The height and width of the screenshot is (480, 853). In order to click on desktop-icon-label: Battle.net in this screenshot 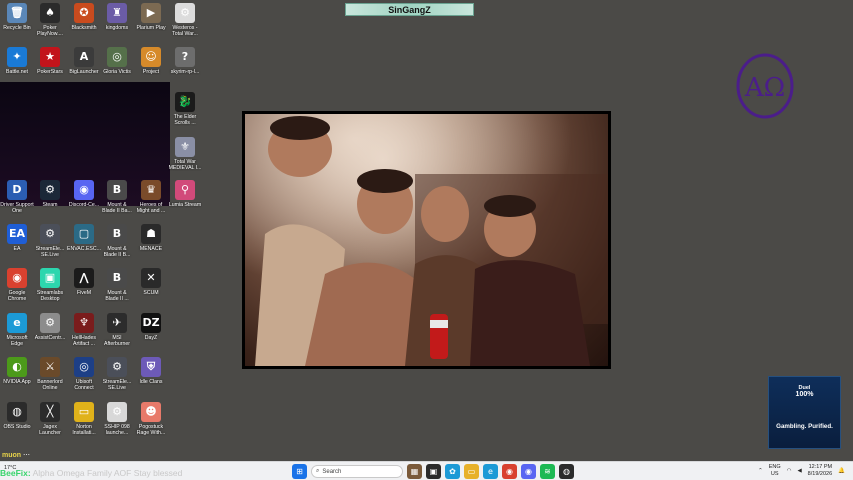, I will do `click(17, 72)`.